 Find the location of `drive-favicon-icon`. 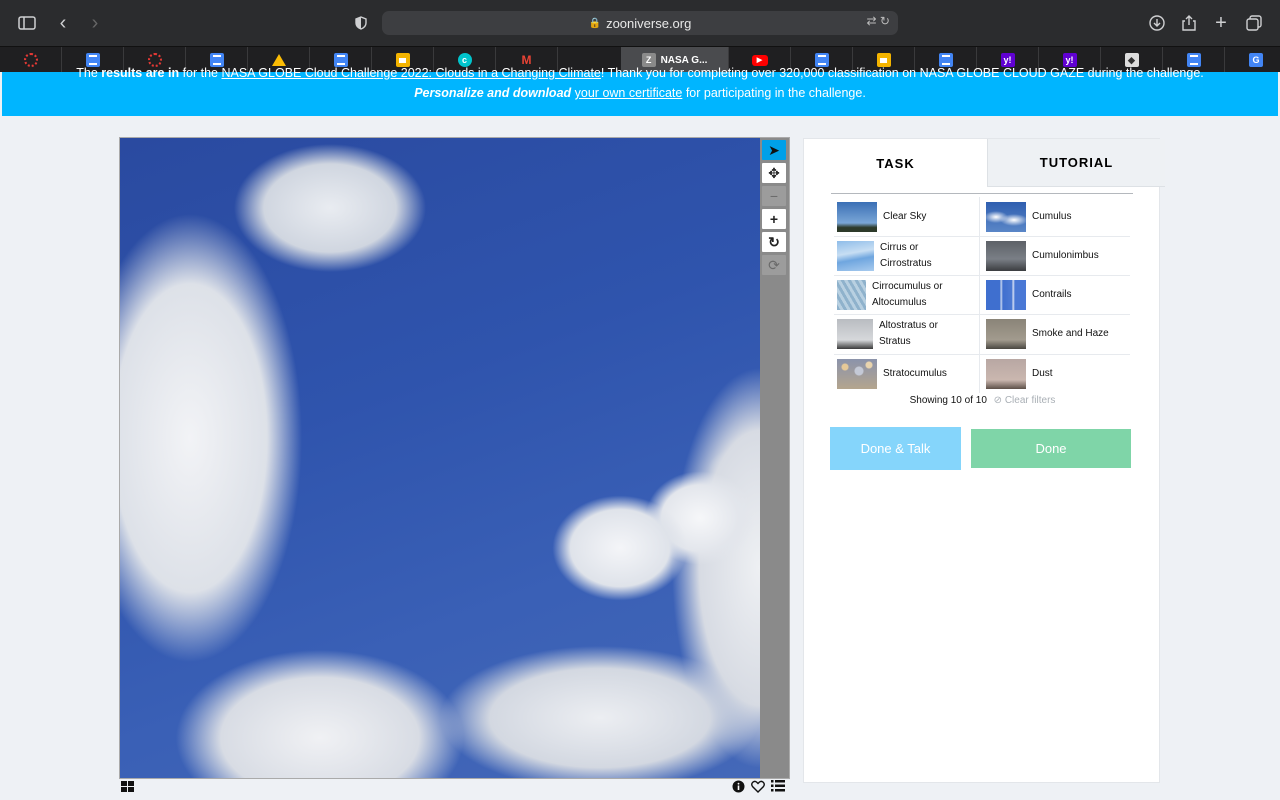

drive-favicon-icon is located at coordinates (278, 60).